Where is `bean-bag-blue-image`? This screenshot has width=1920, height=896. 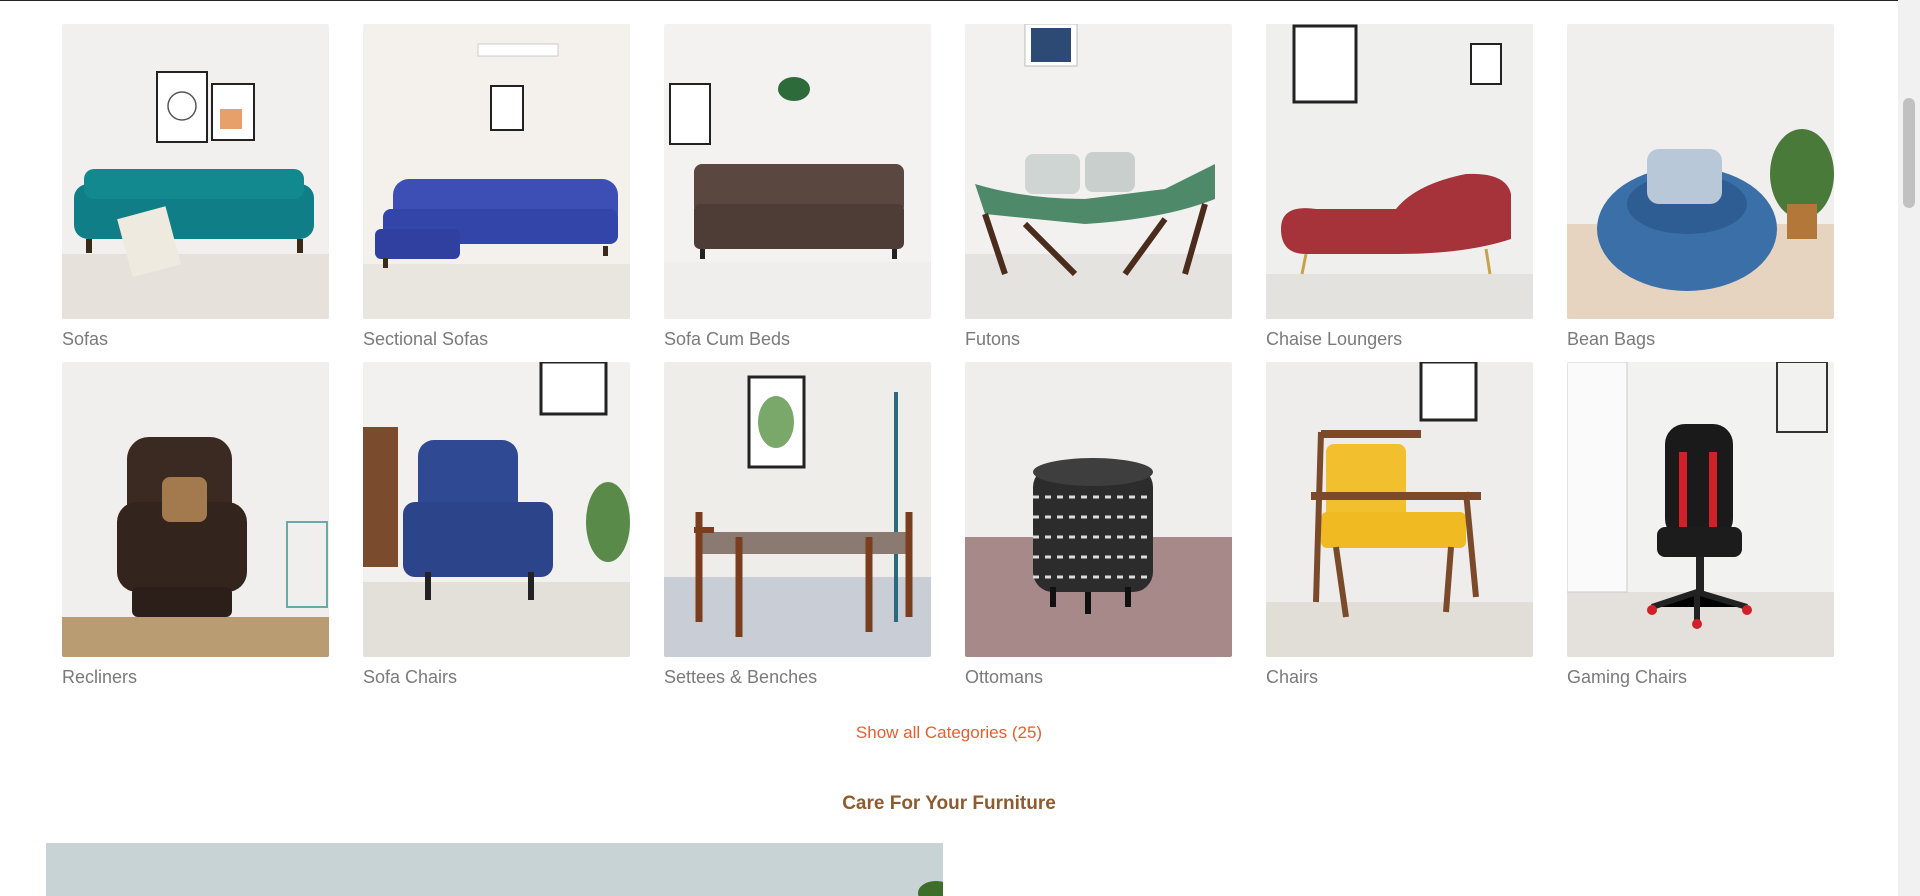 bean-bag-blue-image is located at coordinates (1700, 171).